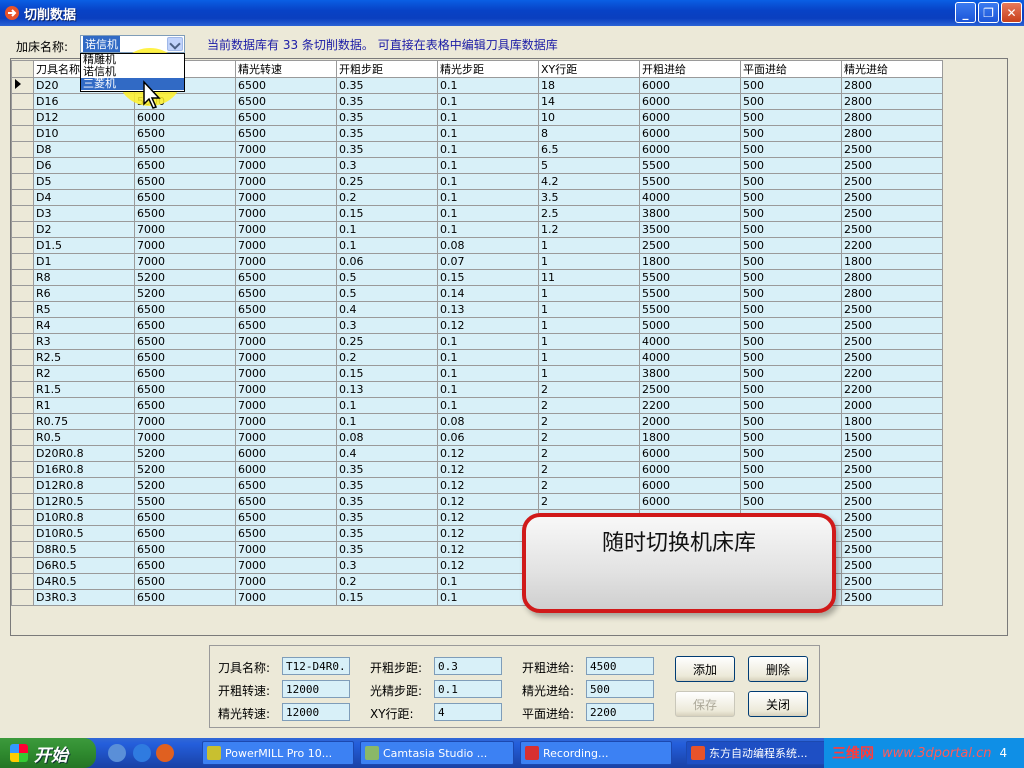 The image size is (1024, 768). I want to click on table-cell: 2800, so click(892, 133).